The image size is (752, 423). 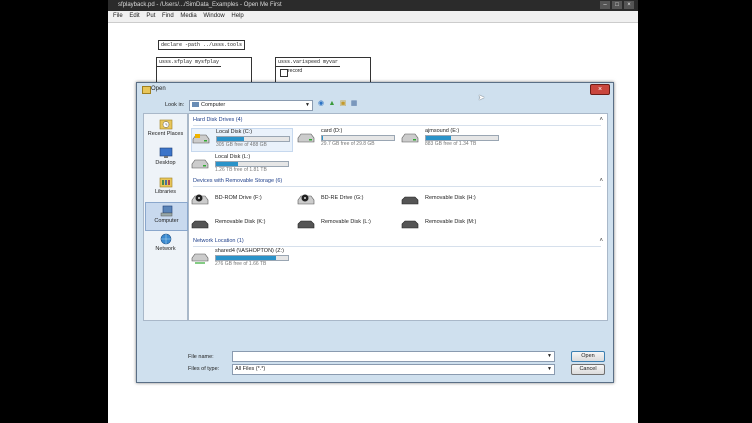 I want to click on drive-item: Removable Disk (K:), so click(x=241, y=225).